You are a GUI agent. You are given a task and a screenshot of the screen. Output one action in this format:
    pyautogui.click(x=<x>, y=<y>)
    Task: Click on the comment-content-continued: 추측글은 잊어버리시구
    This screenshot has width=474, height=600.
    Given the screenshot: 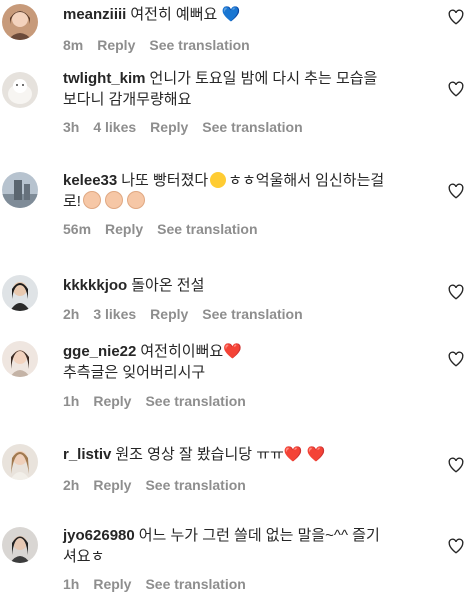 What is the action you would take?
    pyautogui.click(x=134, y=372)
    